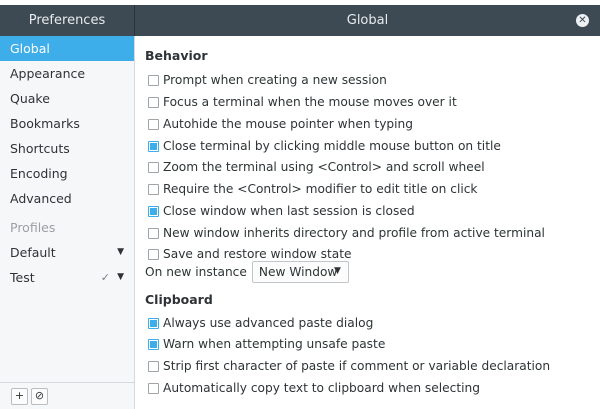 The width and height of the screenshot is (600, 409). I want to click on remove-profile-button: ⊘, so click(39, 396).